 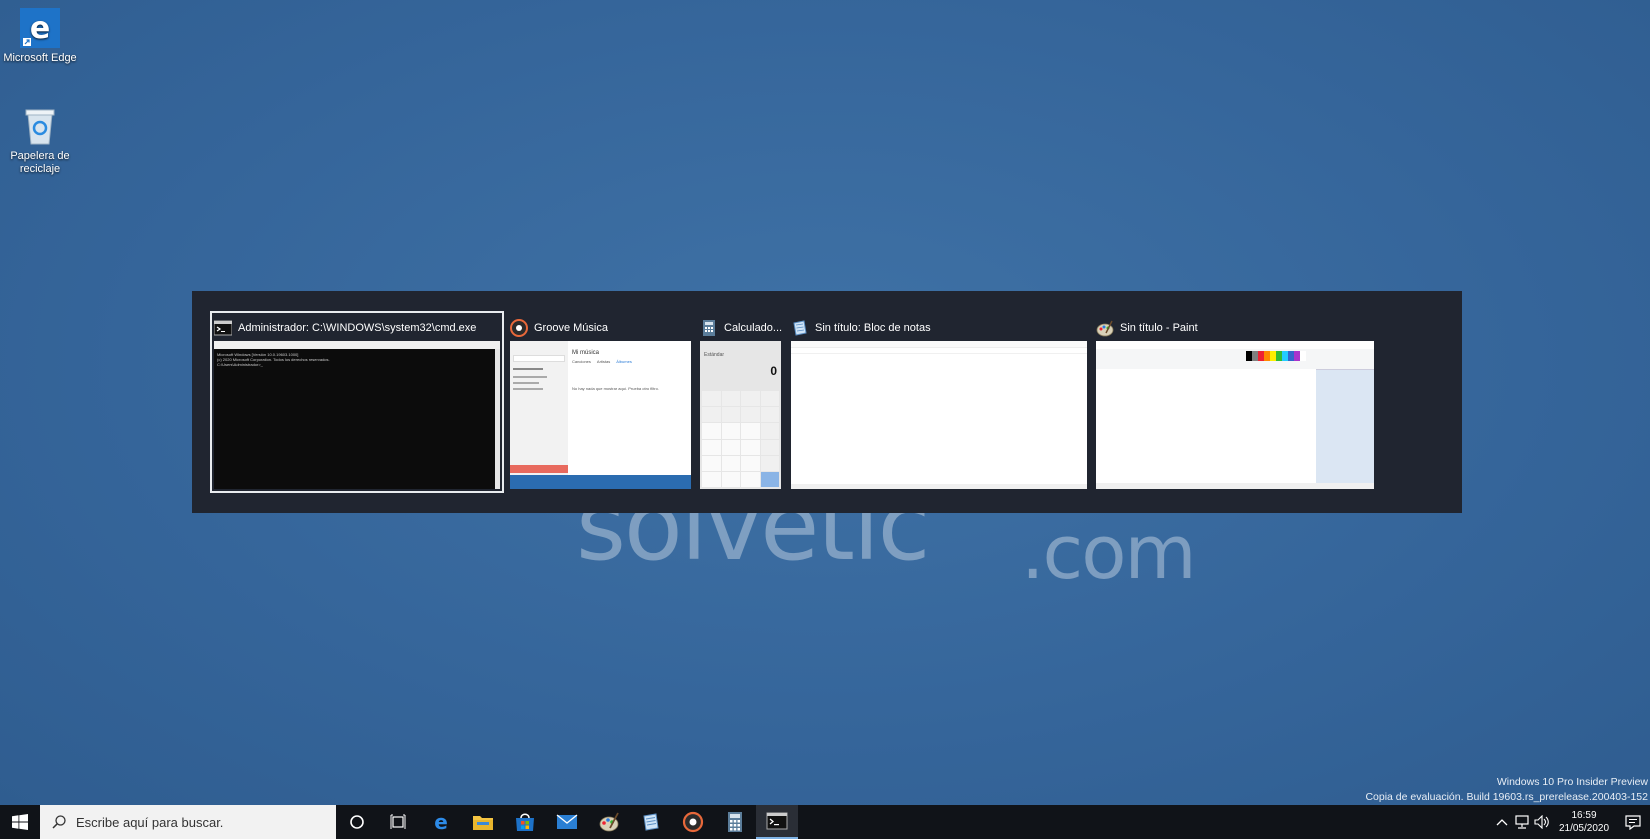 I want to click on switcher-window-title: Groove Música, so click(x=571, y=328).